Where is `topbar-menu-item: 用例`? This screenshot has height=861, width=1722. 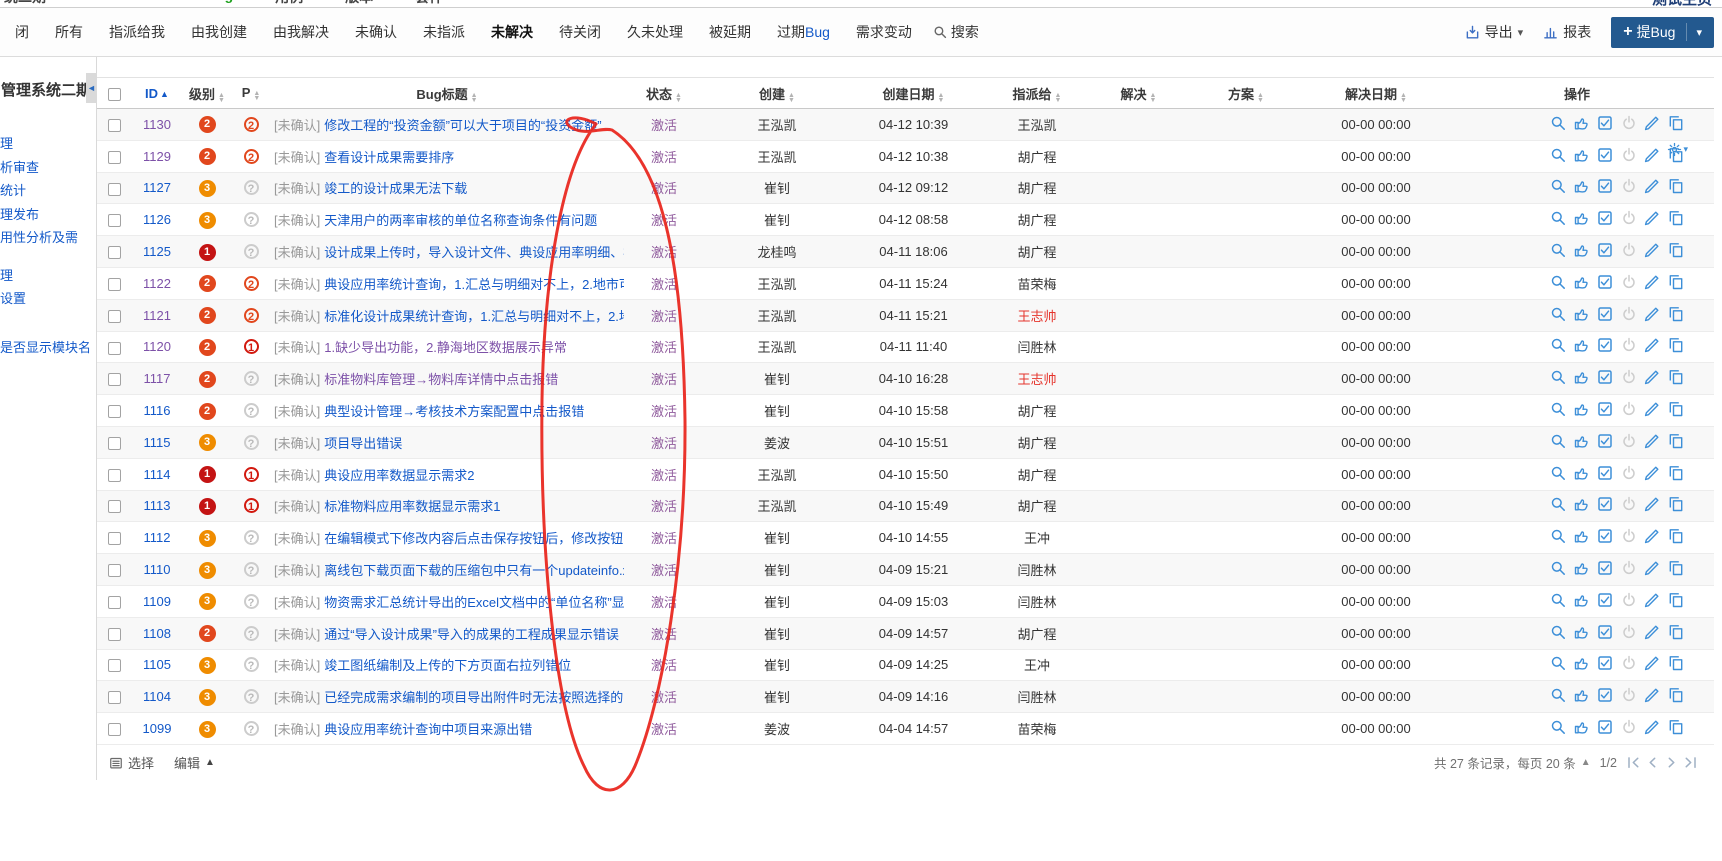 topbar-menu-item: 用例 is located at coordinates (289, 3).